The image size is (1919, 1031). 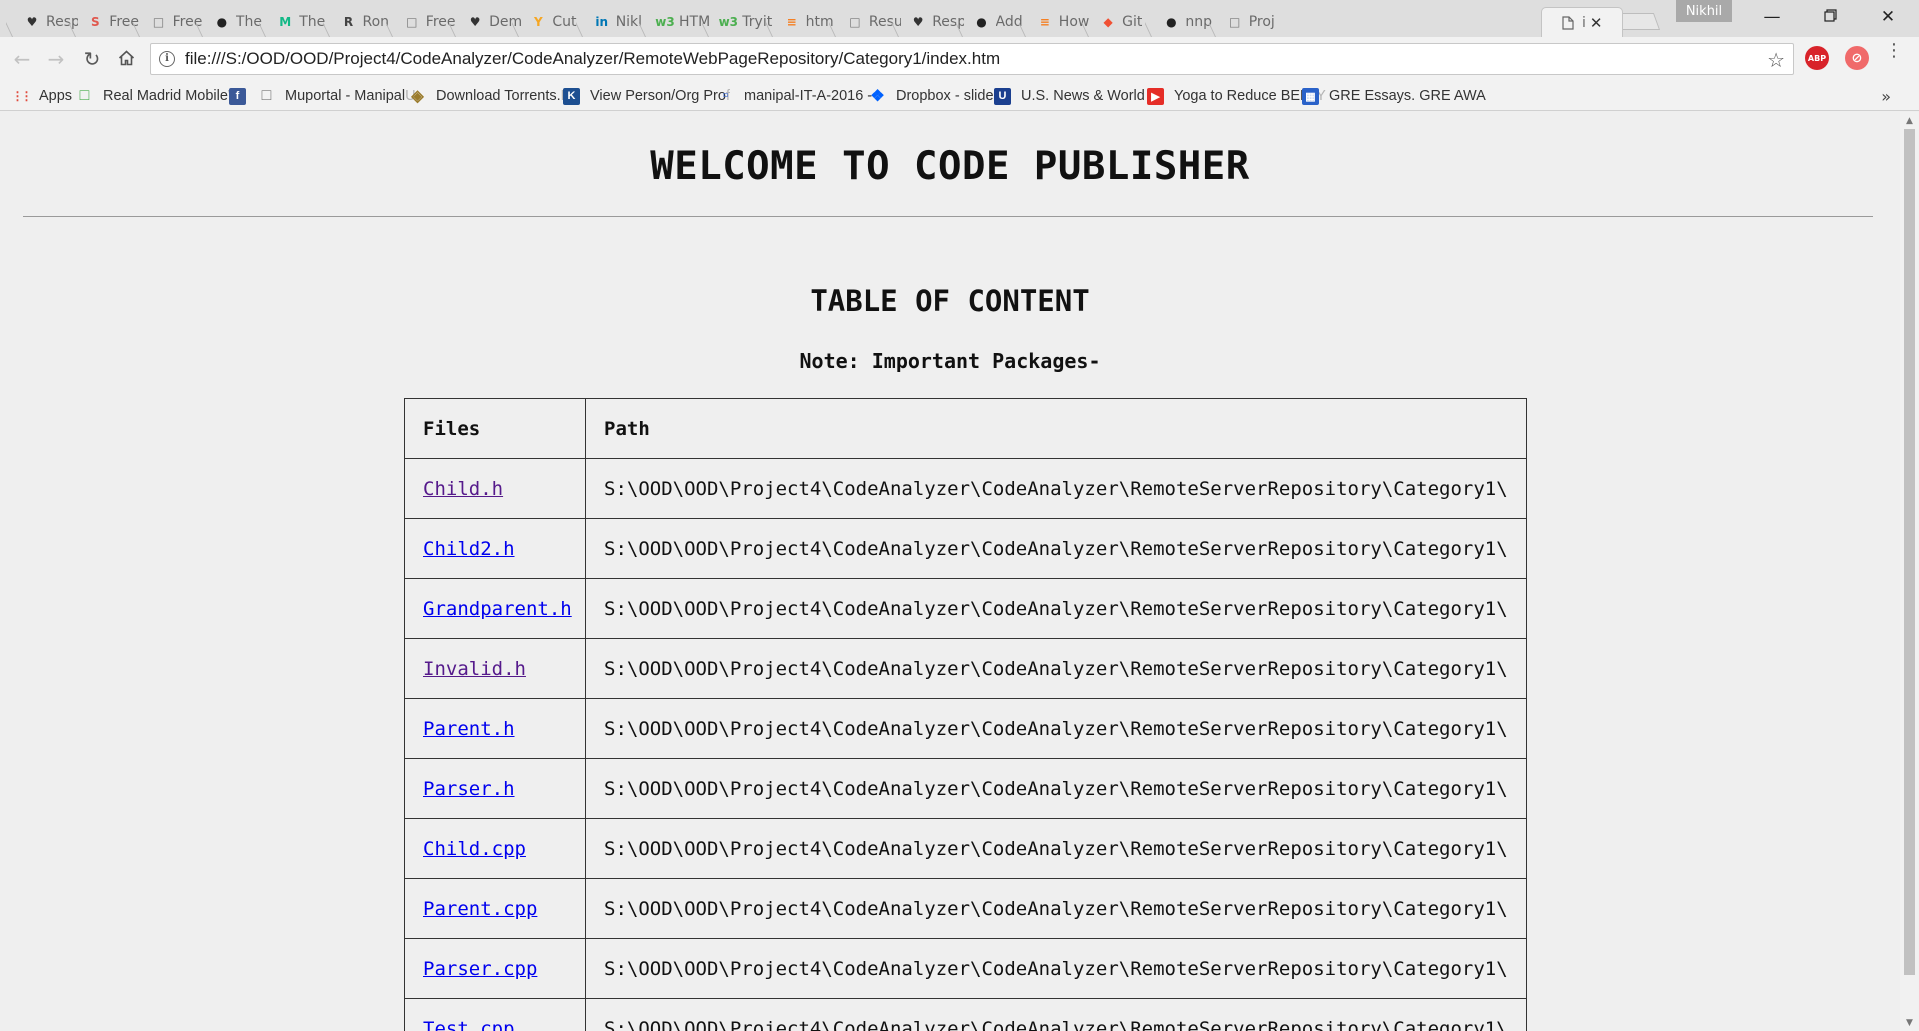 I want to click on close-window-button: ✕, so click(x=1888, y=17).